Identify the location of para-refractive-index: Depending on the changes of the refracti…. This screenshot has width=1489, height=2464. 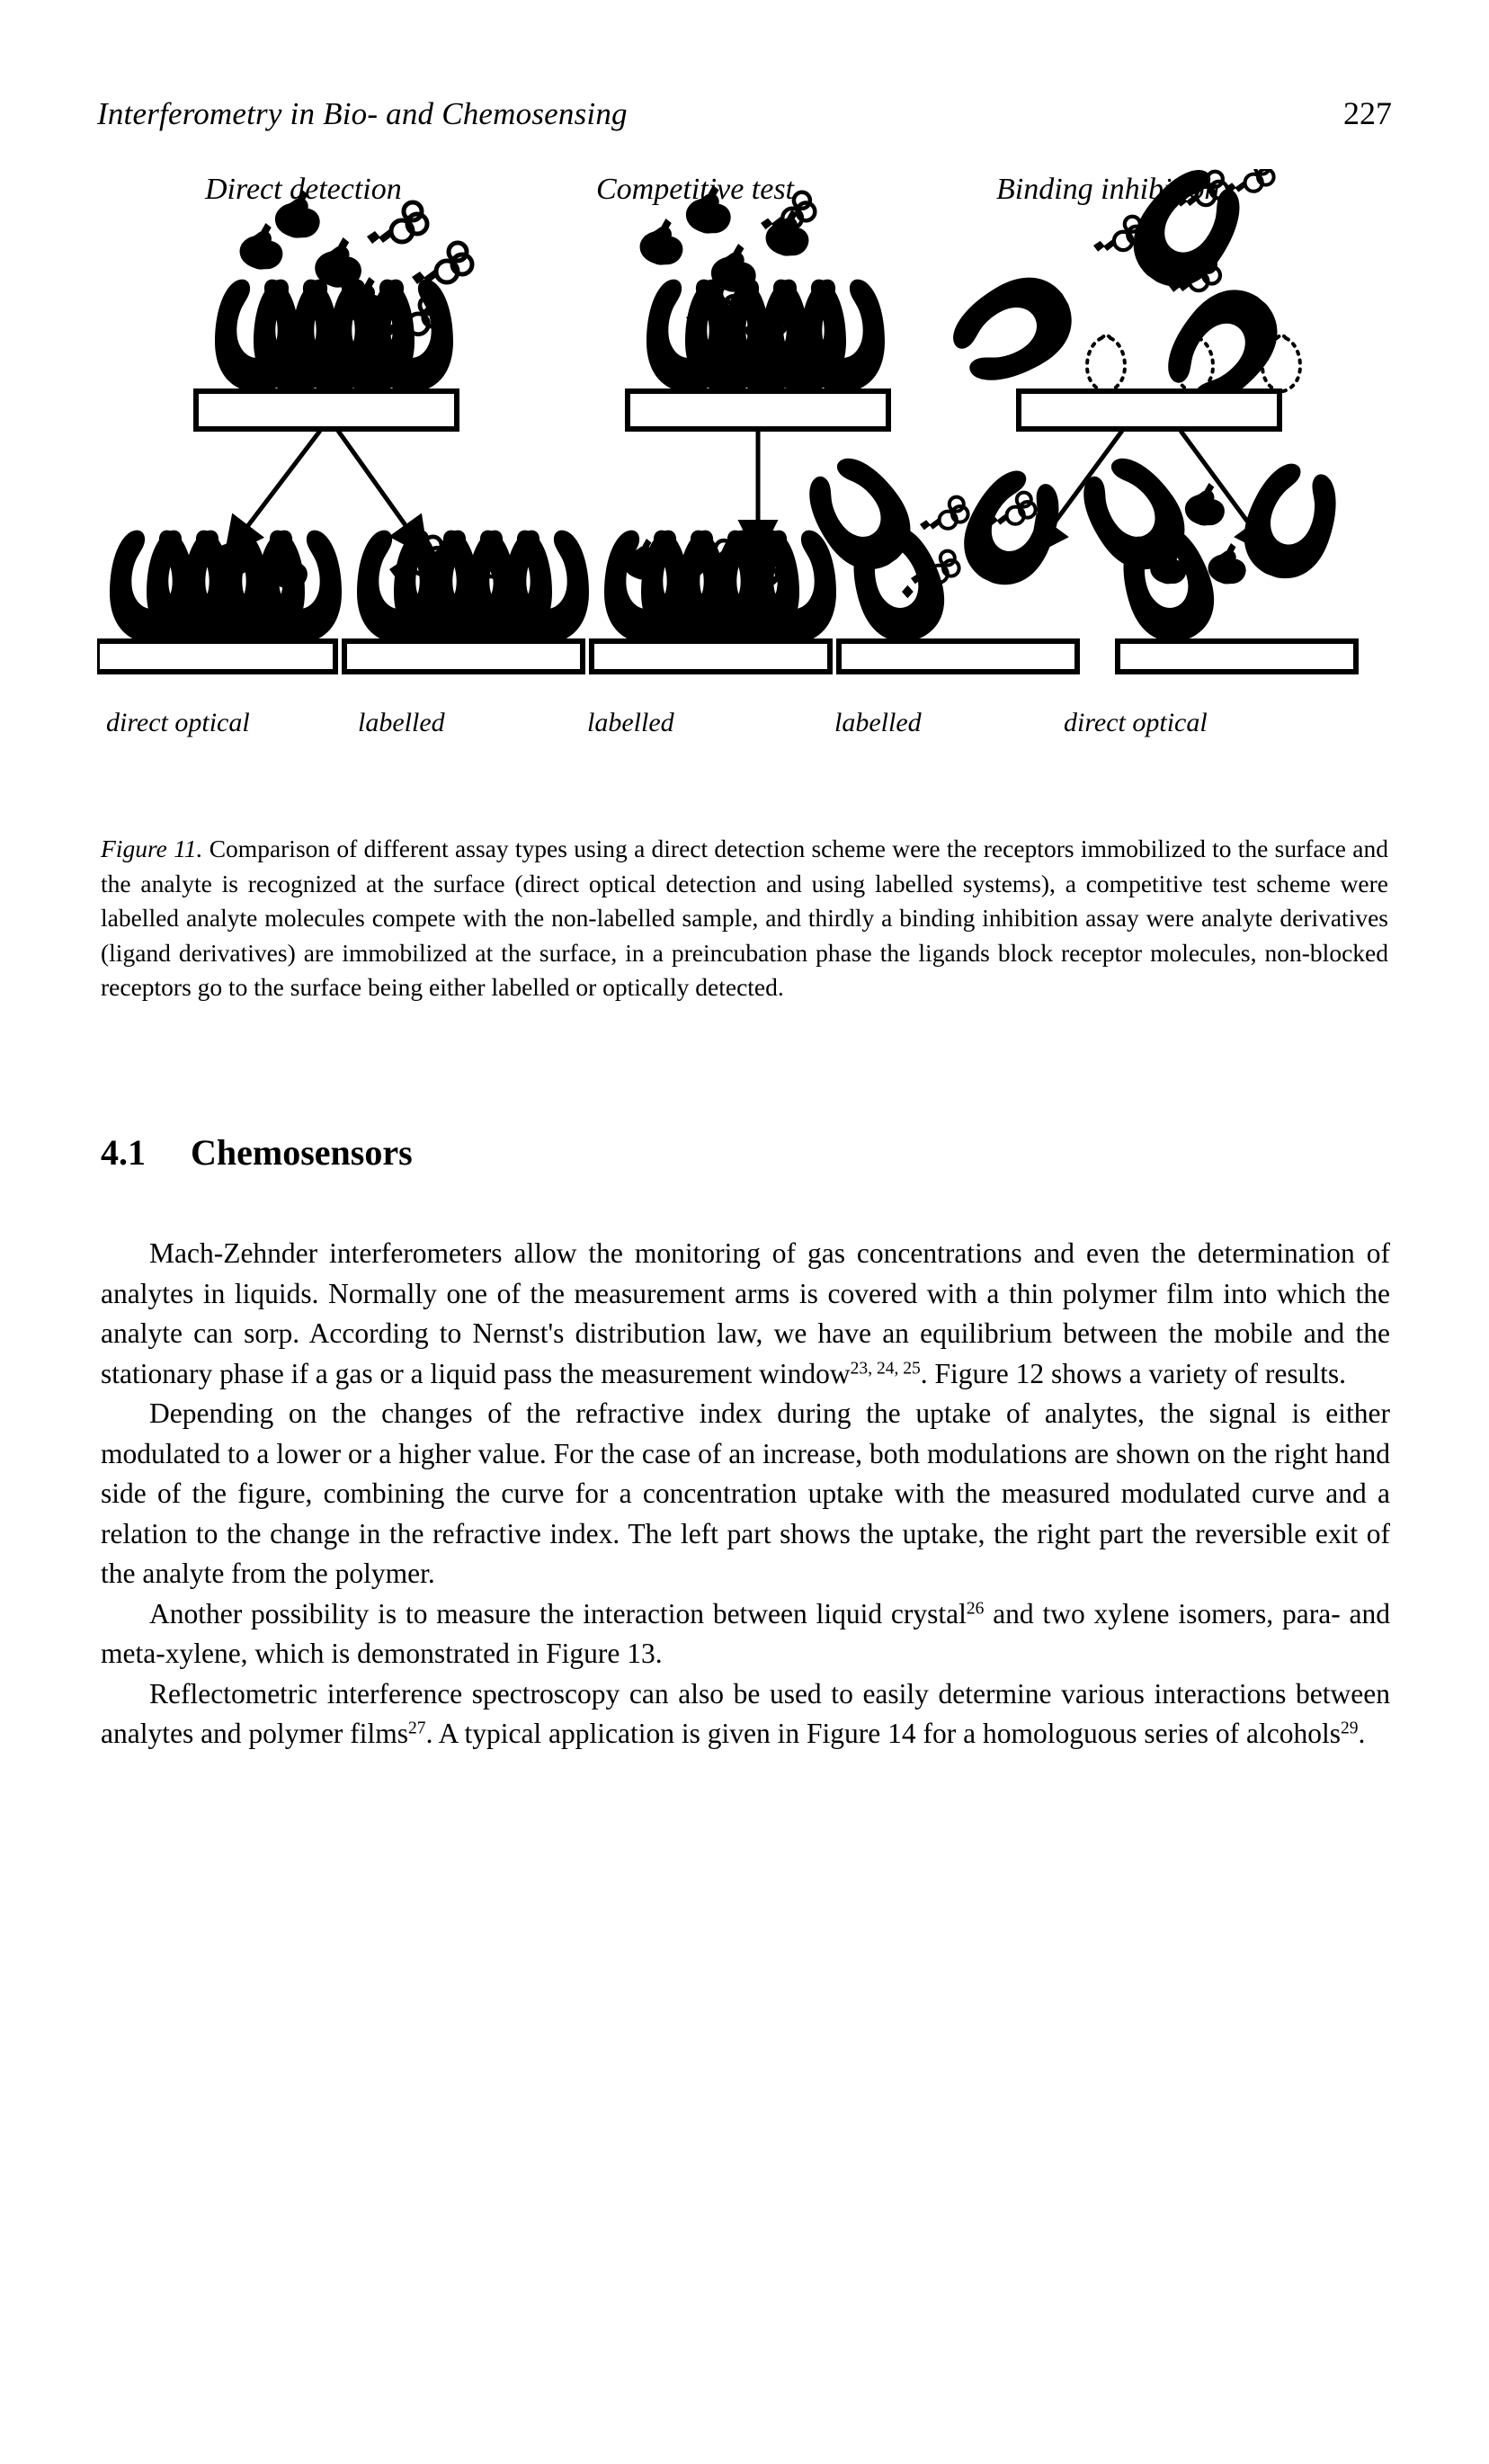
(745, 1493).